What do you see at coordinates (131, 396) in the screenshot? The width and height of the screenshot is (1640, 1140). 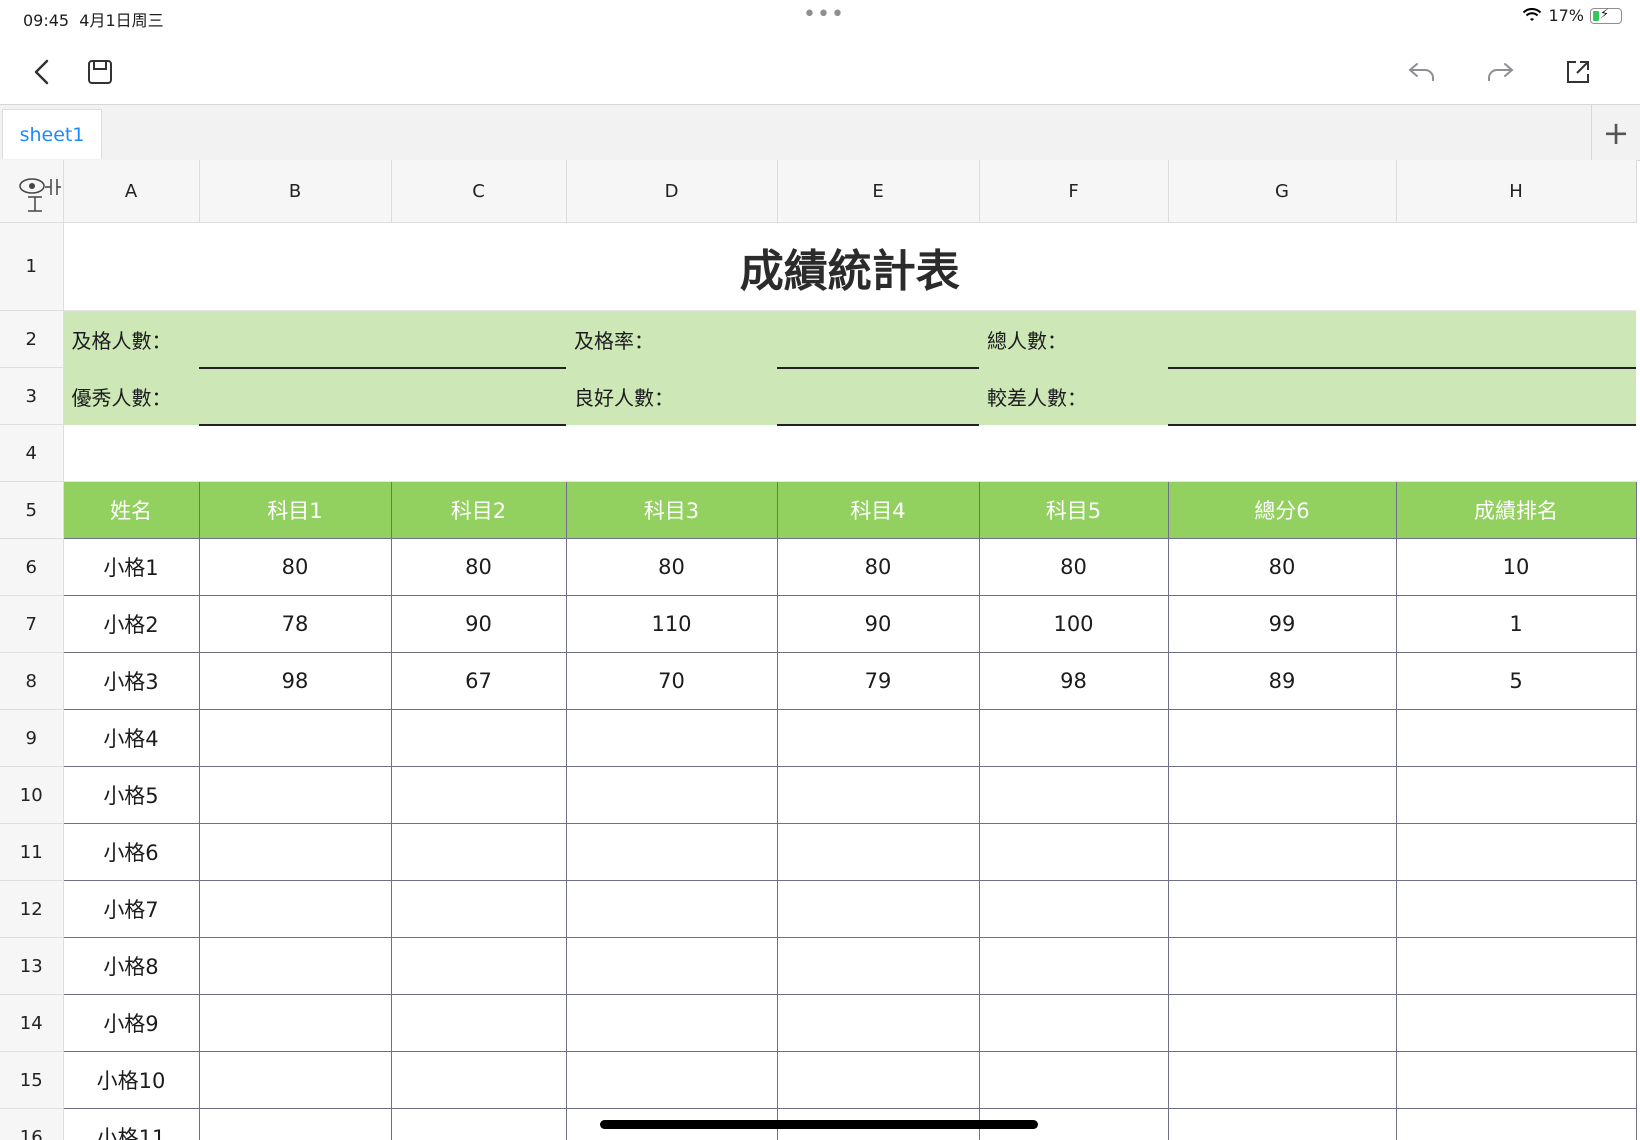 I see `summary-label-cell: 優秀人數：` at bounding box center [131, 396].